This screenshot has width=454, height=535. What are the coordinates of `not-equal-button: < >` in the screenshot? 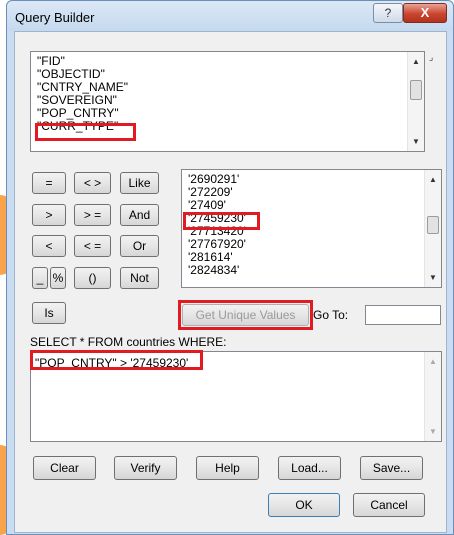 It's located at (92, 183).